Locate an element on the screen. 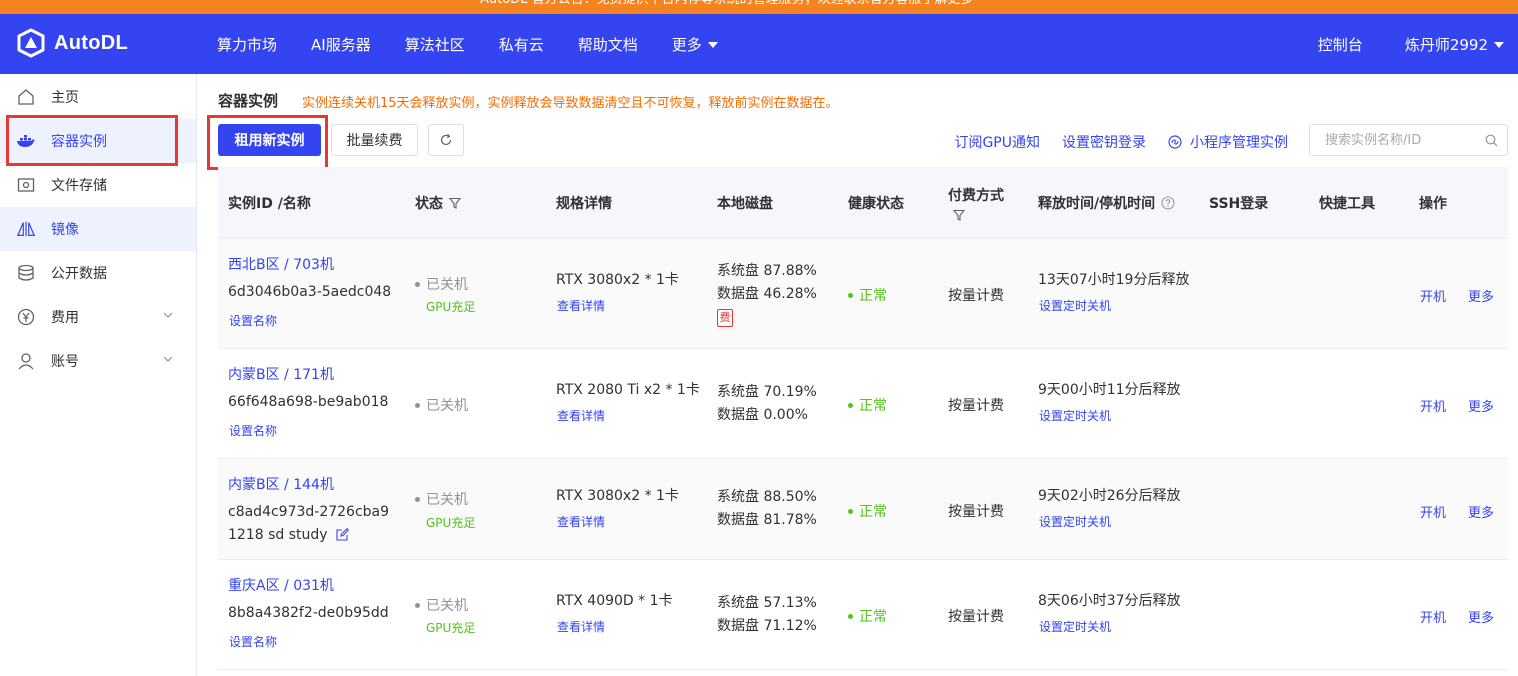 The width and height of the screenshot is (1518, 676). rent-new-instance-button: 租用新实例 is located at coordinates (269, 140).